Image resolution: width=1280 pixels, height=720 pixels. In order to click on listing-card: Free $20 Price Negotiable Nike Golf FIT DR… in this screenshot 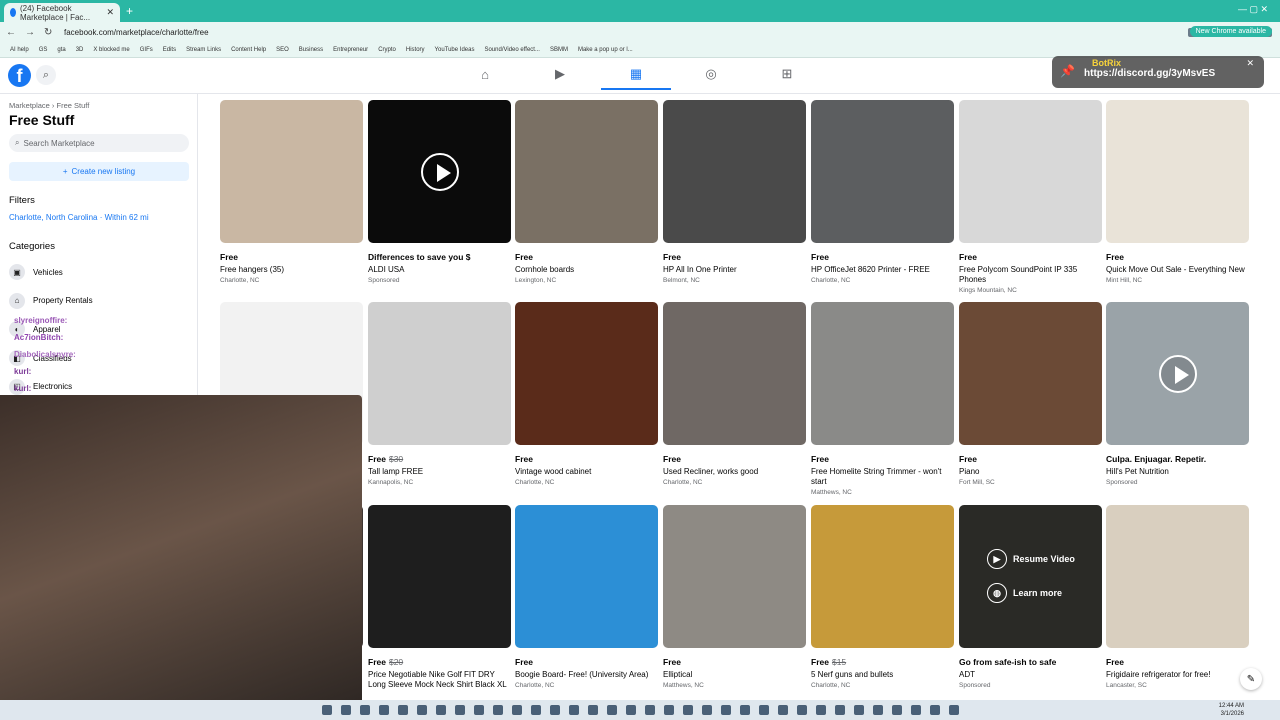, I will do `click(439, 598)`.